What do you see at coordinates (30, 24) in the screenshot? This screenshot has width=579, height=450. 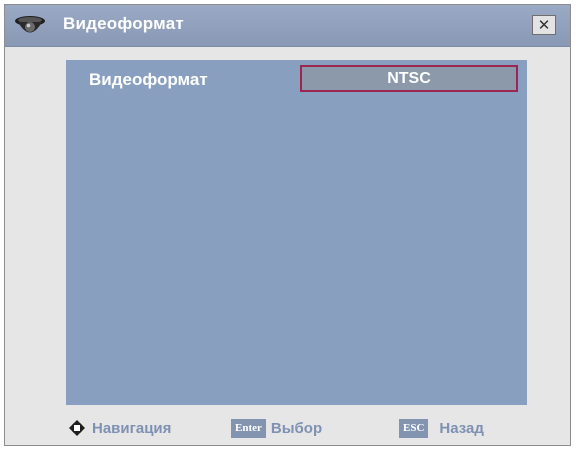 I see `camera-icon` at bounding box center [30, 24].